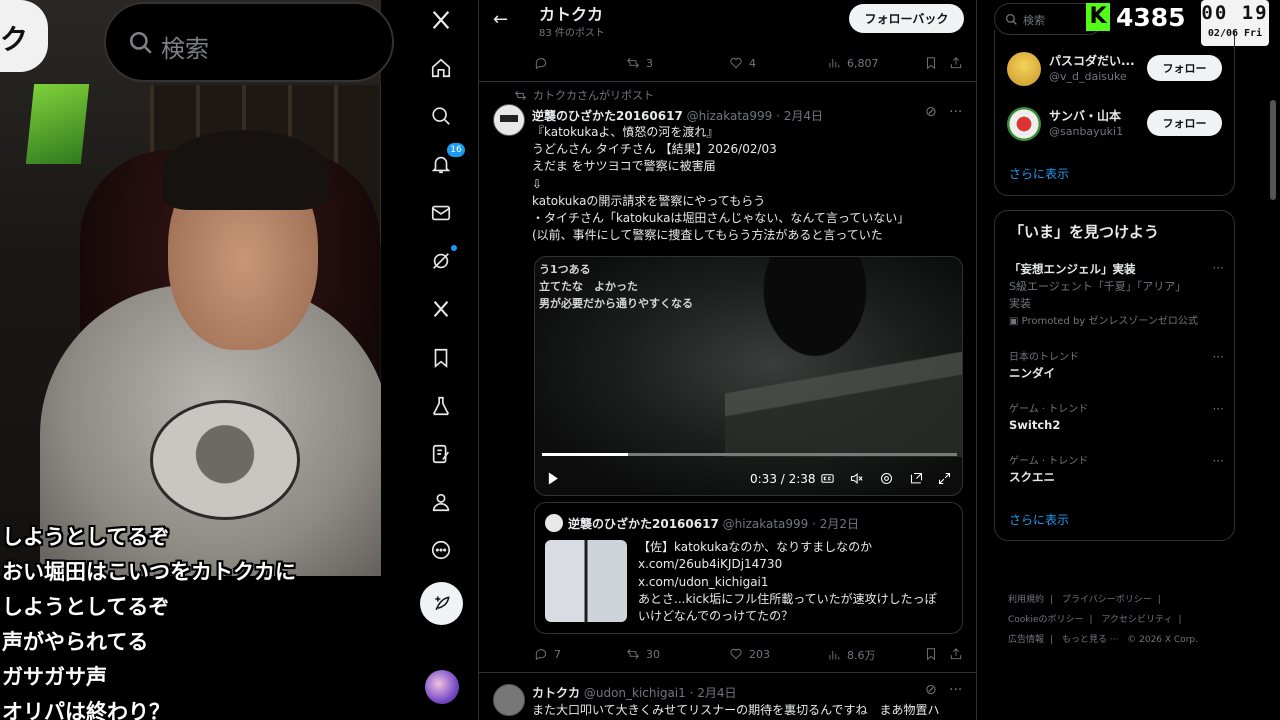  I want to click on follow-suggestion: サンバ・山本 @sanbayuki1 フォロー, so click(1119, 125).